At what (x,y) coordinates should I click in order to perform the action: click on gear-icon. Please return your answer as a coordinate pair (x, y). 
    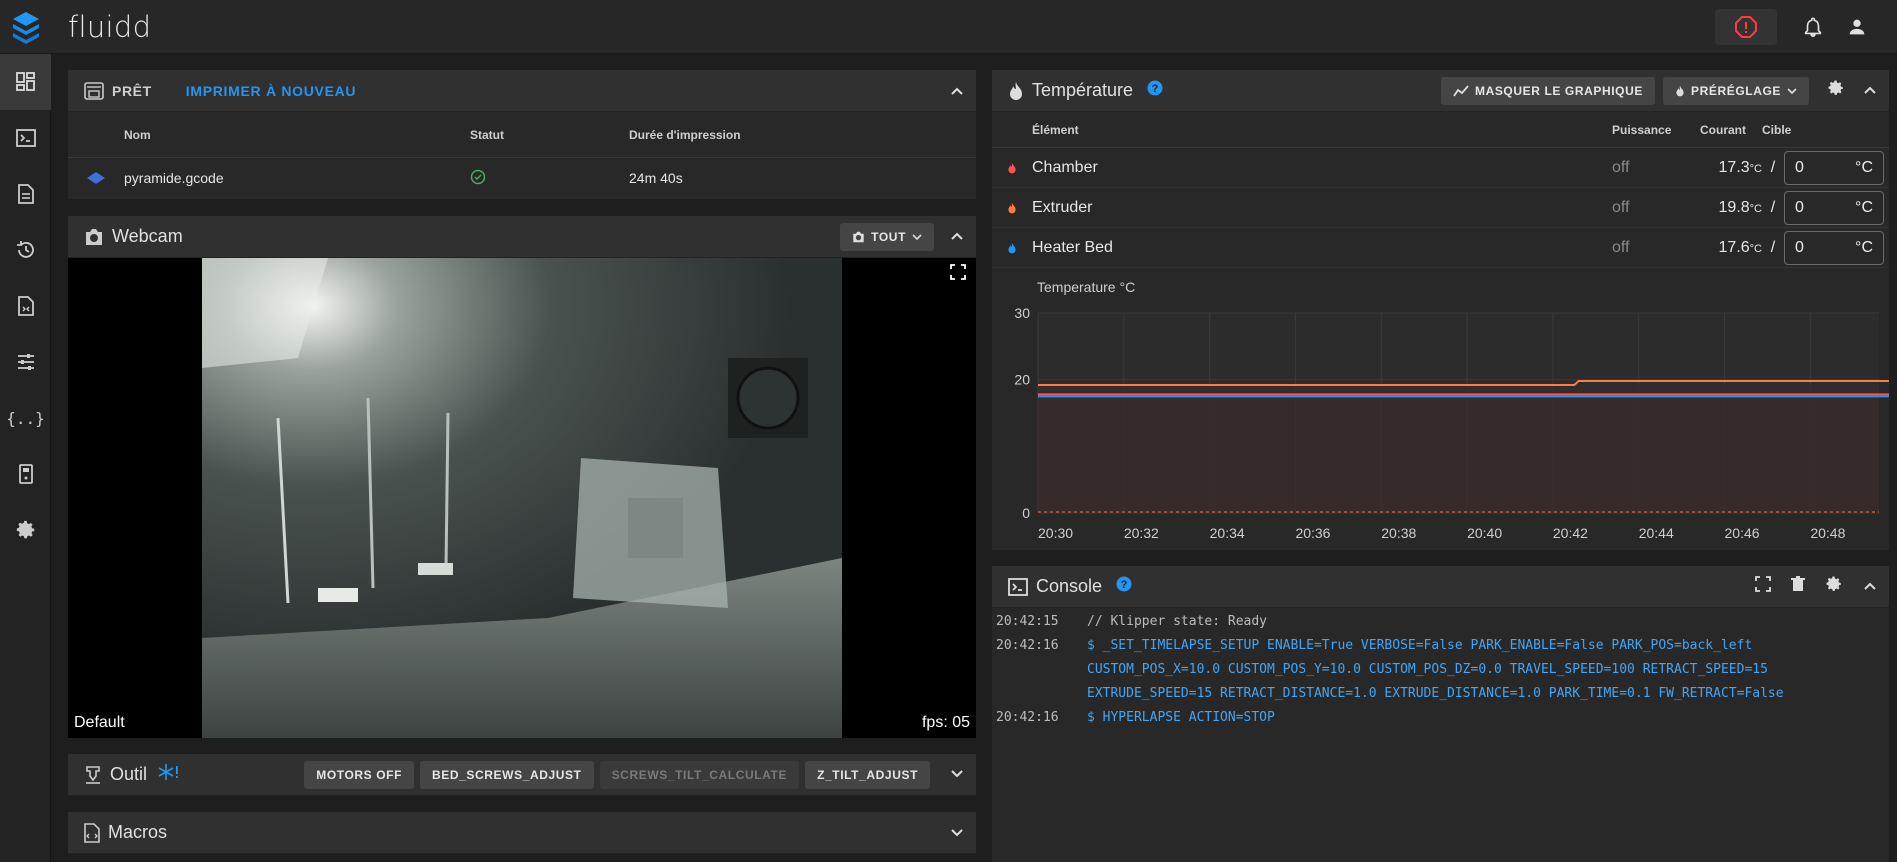
    Looking at the image, I should click on (25, 529).